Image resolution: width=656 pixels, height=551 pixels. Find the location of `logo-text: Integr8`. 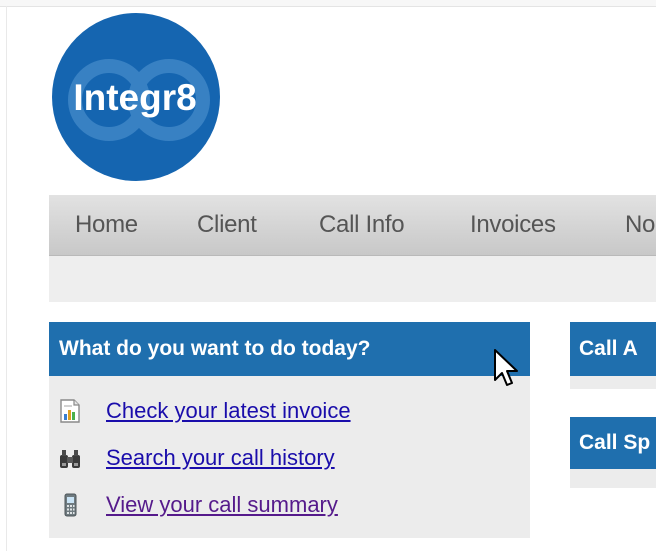

logo-text: Integr8 is located at coordinates (134, 97).